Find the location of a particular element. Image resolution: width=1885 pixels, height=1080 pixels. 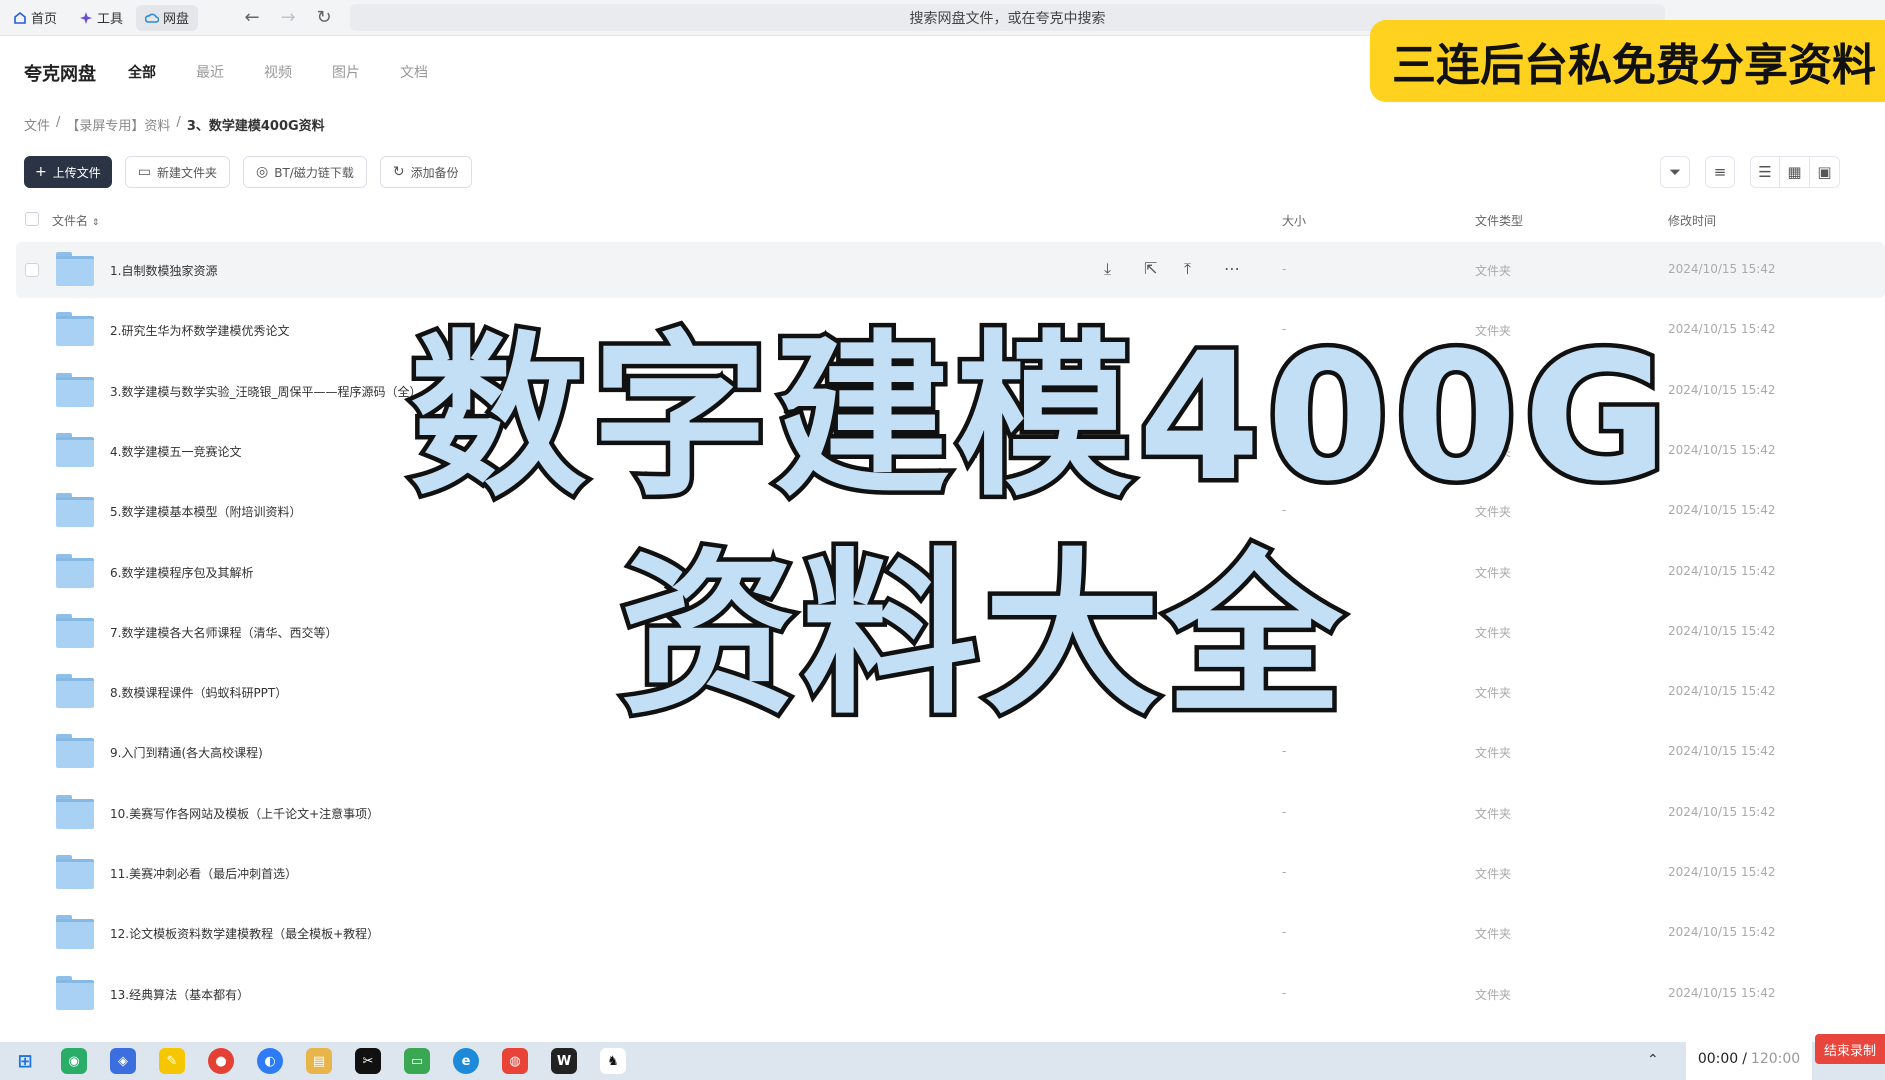

add-backup-button: ↻ 添加备份 is located at coordinates (425, 172).